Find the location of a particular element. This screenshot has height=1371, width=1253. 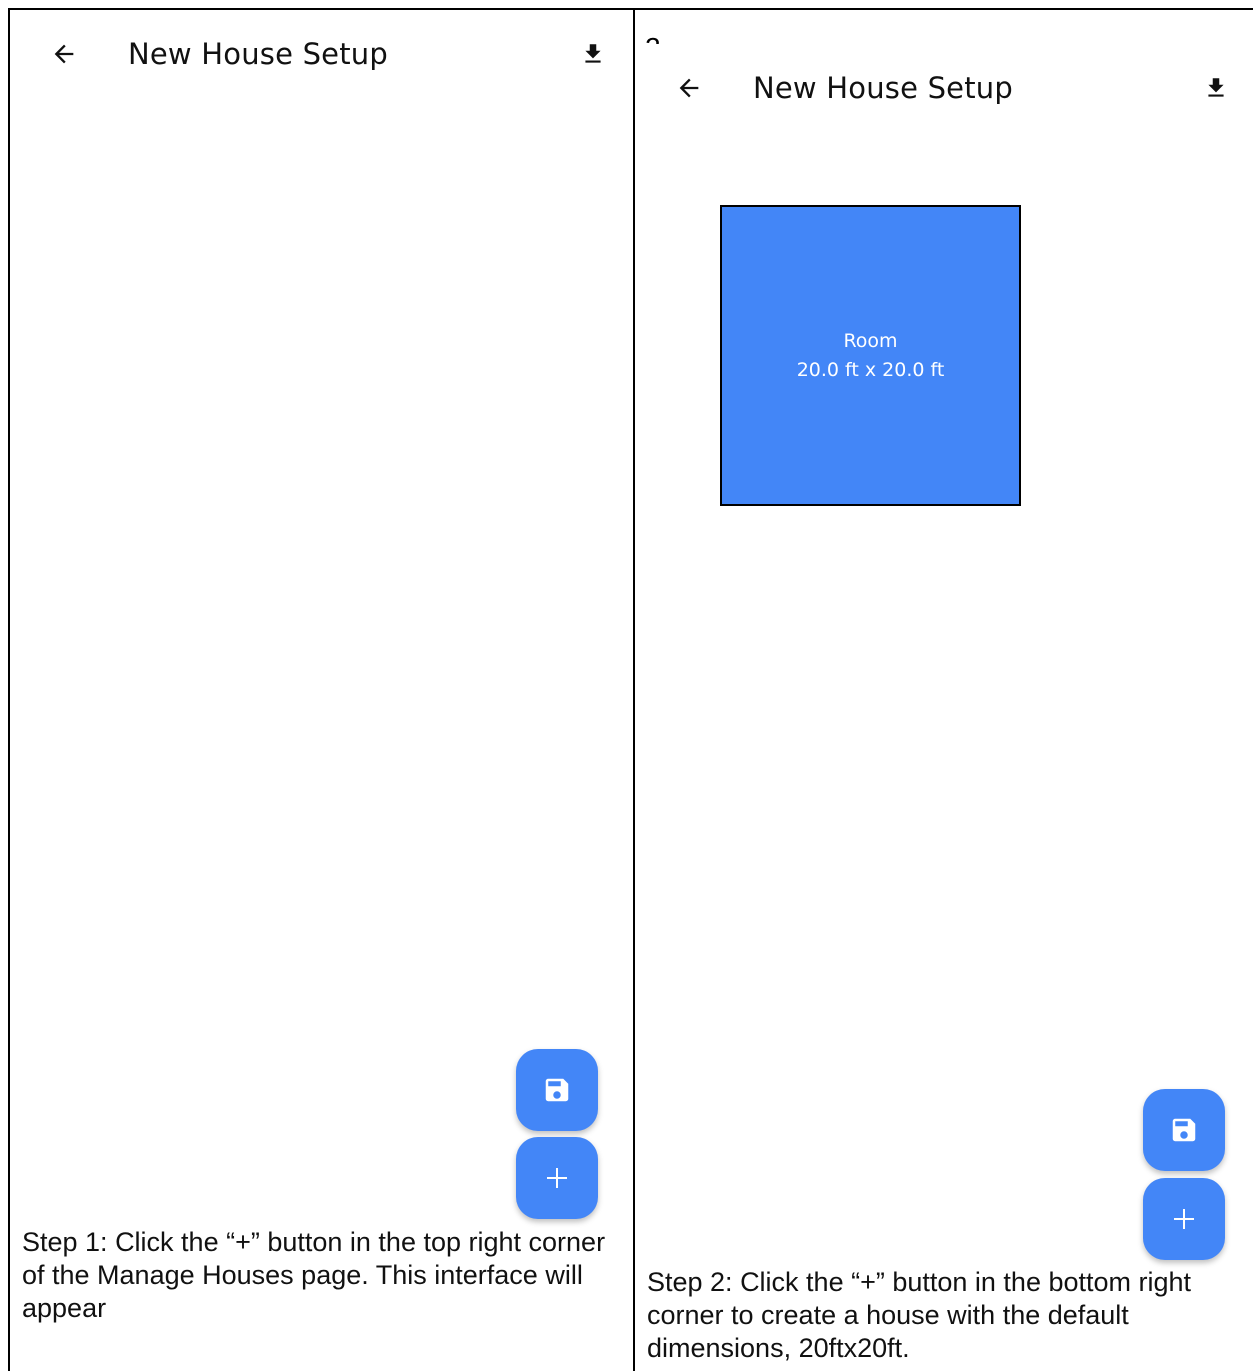

room-dimensions: 20.0 ft x 20.0 ft is located at coordinates (870, 369).